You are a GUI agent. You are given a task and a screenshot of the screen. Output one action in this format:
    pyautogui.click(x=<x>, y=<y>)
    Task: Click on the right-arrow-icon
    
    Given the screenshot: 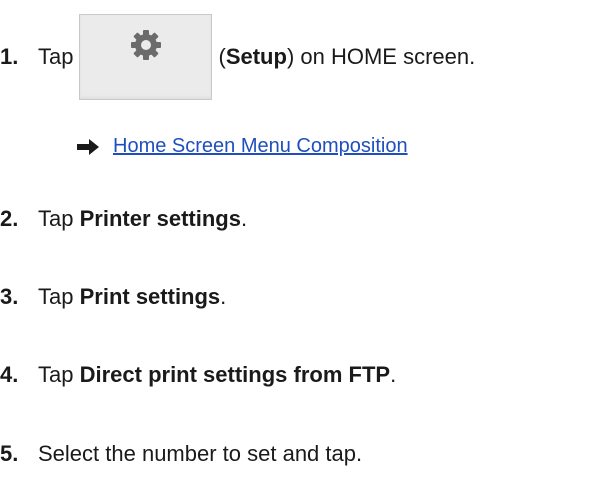 What is the action you would take?
    pyautogui.click(x=88, y=146)
    